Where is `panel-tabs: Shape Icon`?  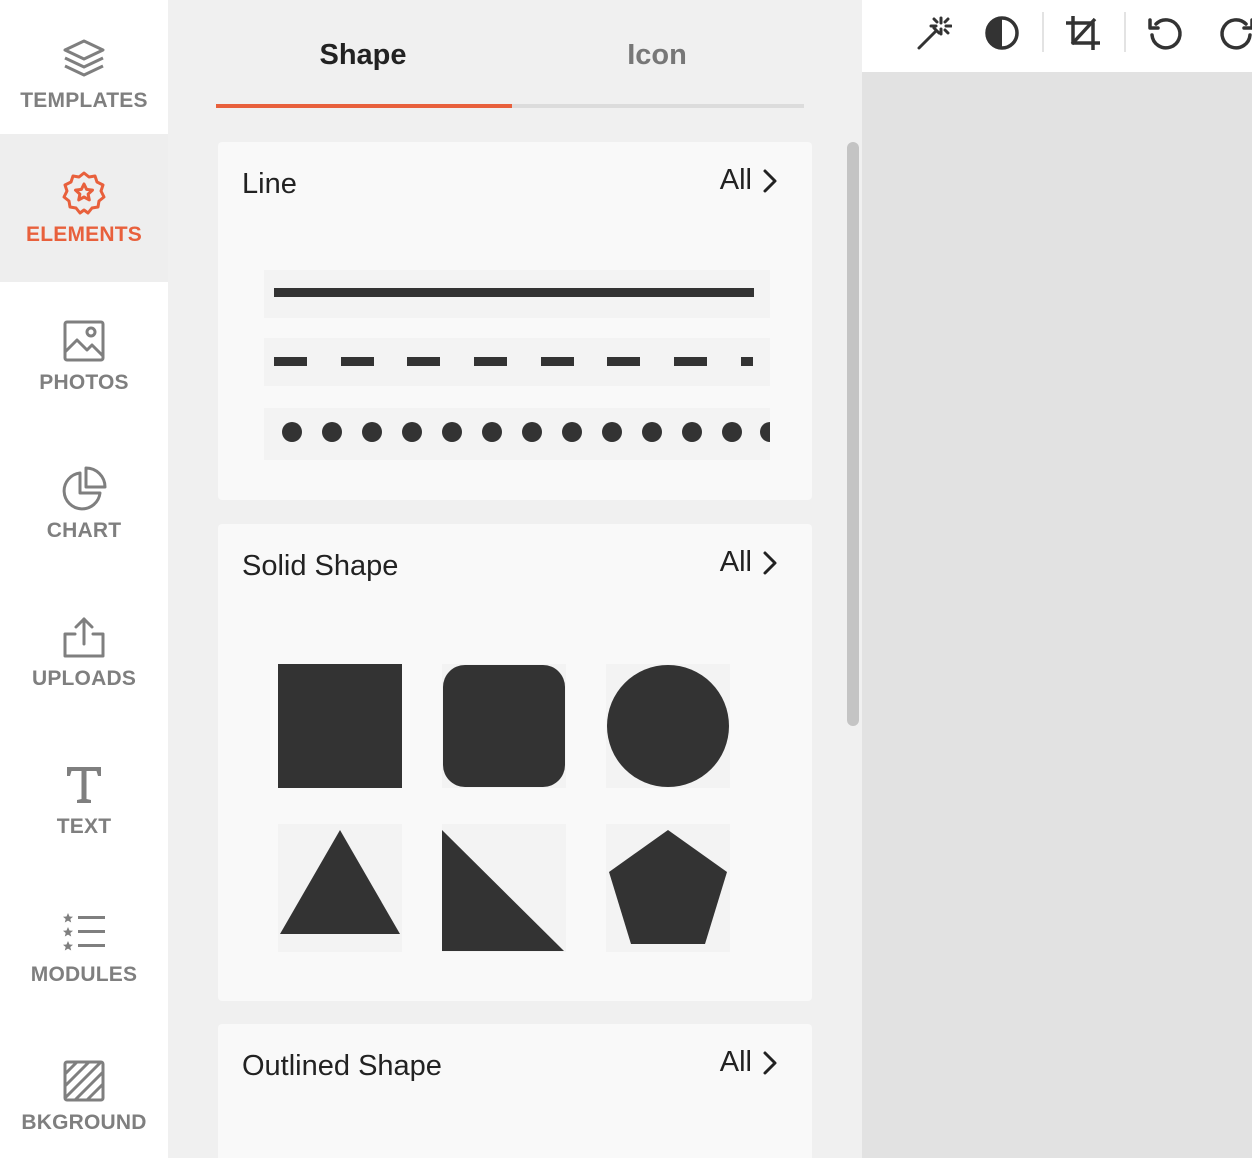 panel-tabs: Shape Icon is located at coordinates (510, 55).